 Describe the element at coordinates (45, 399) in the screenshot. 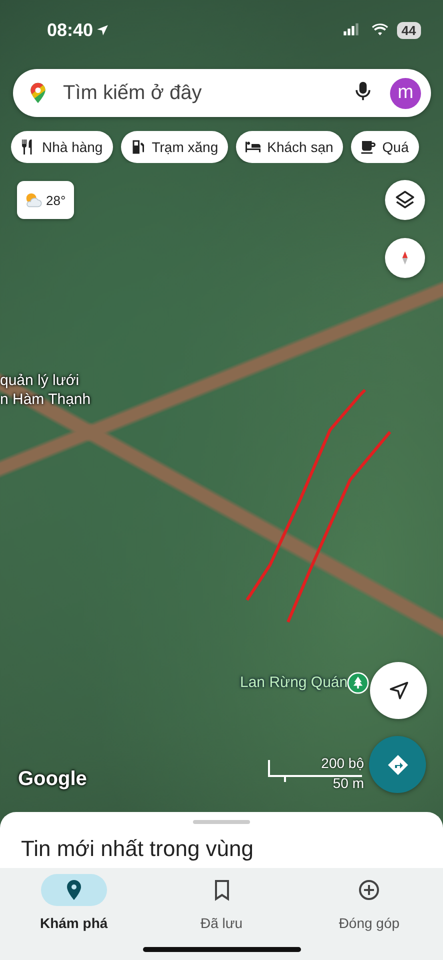

I see `map-label: n Hàm Thạnh` at that location.